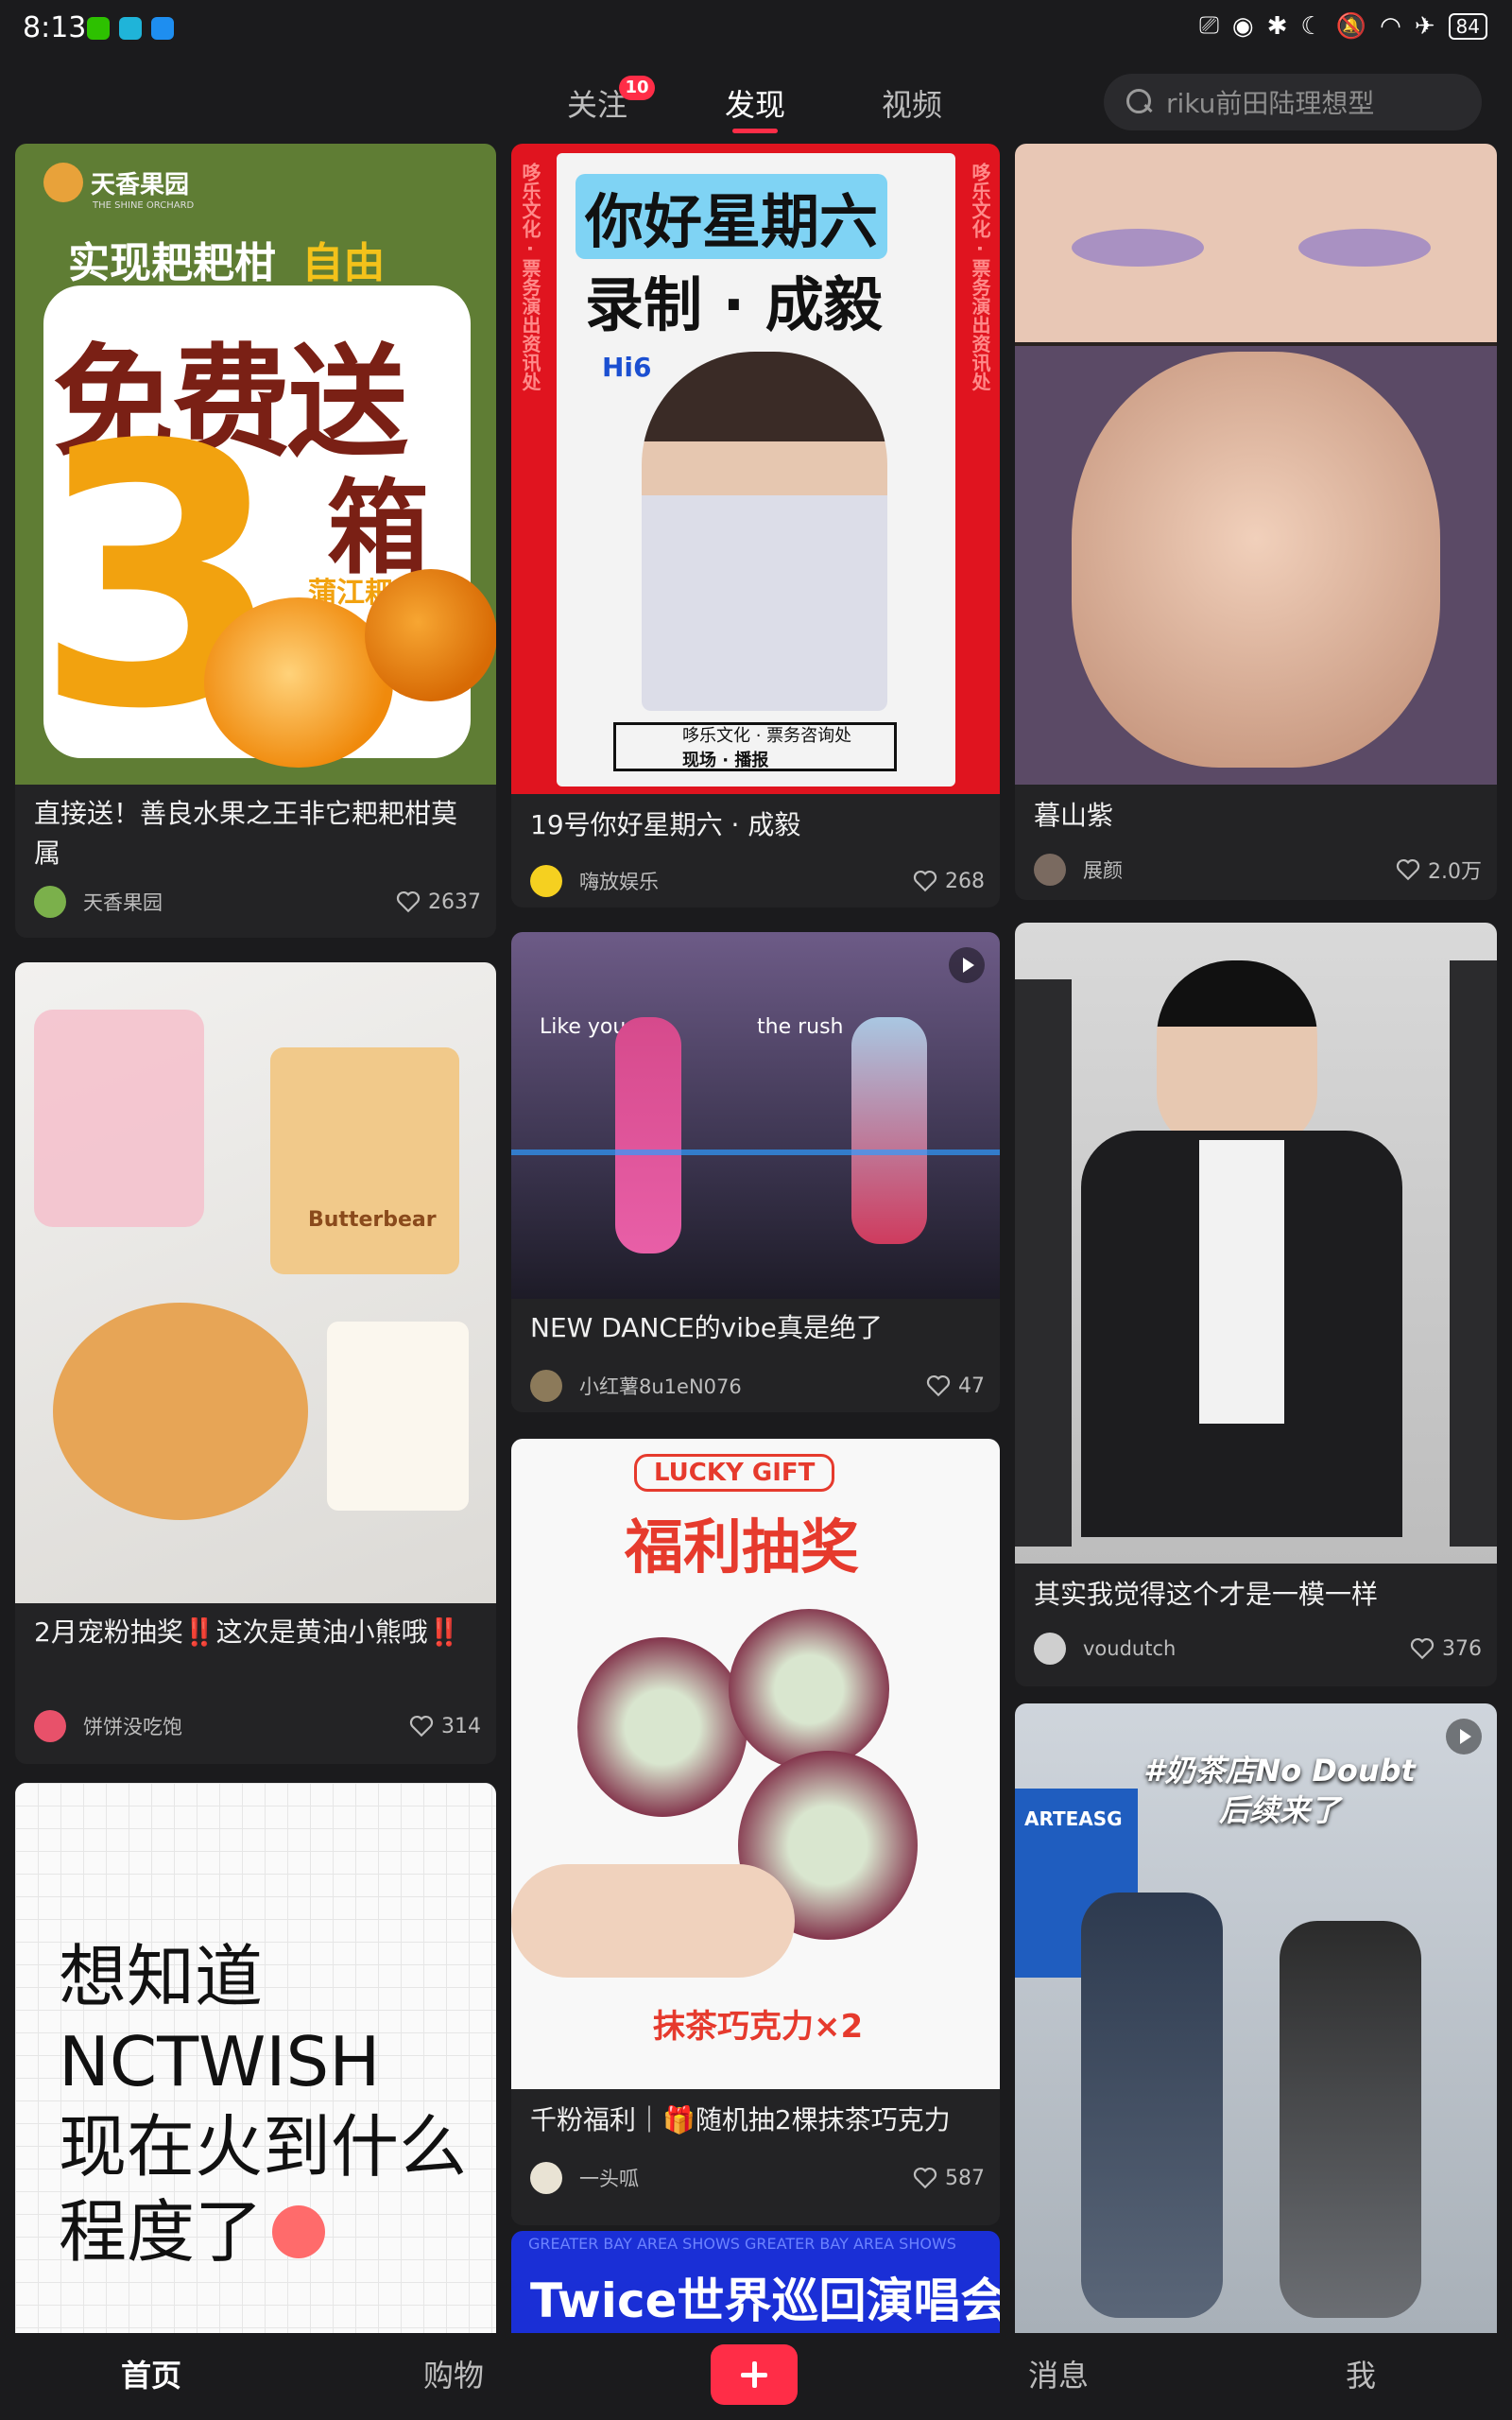 This screenshot has width=1512, height=2420. I want to click on follow-badge: 10, so click(637, 88).